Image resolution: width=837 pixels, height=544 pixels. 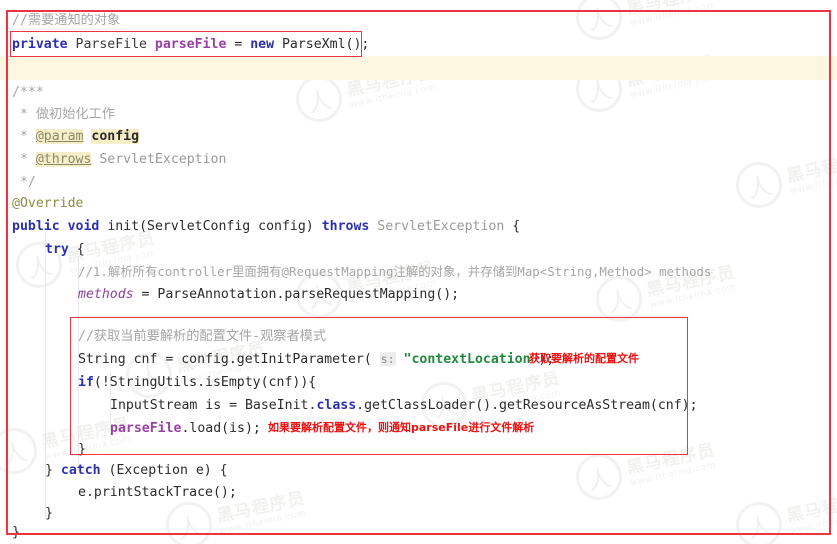 What do you see at coordinates (345, 226) in the screenshot?
I see `keyword-throws: throws` at bounding box center [345, 226].